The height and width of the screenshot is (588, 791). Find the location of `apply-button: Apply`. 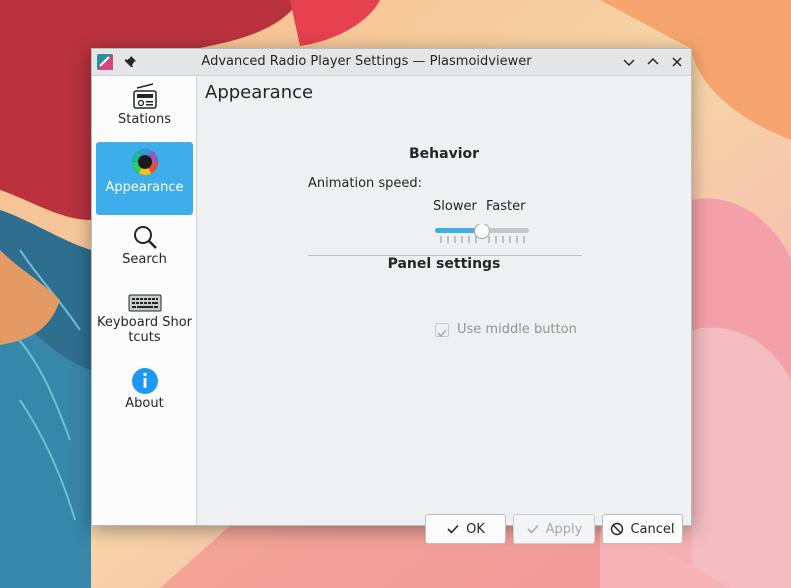

apply-button: Apply is located at coordinates (554, 529).